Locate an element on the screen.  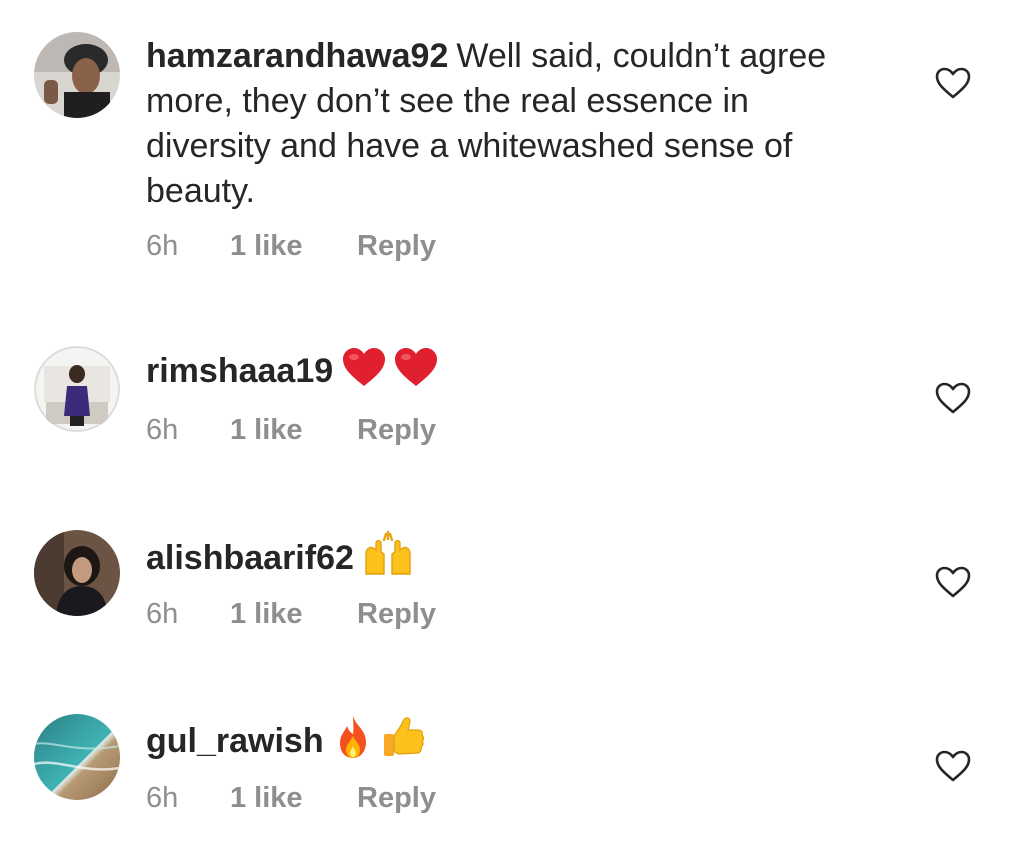
comment-text: rimshaaa19 is located at coordinates (506, 373).